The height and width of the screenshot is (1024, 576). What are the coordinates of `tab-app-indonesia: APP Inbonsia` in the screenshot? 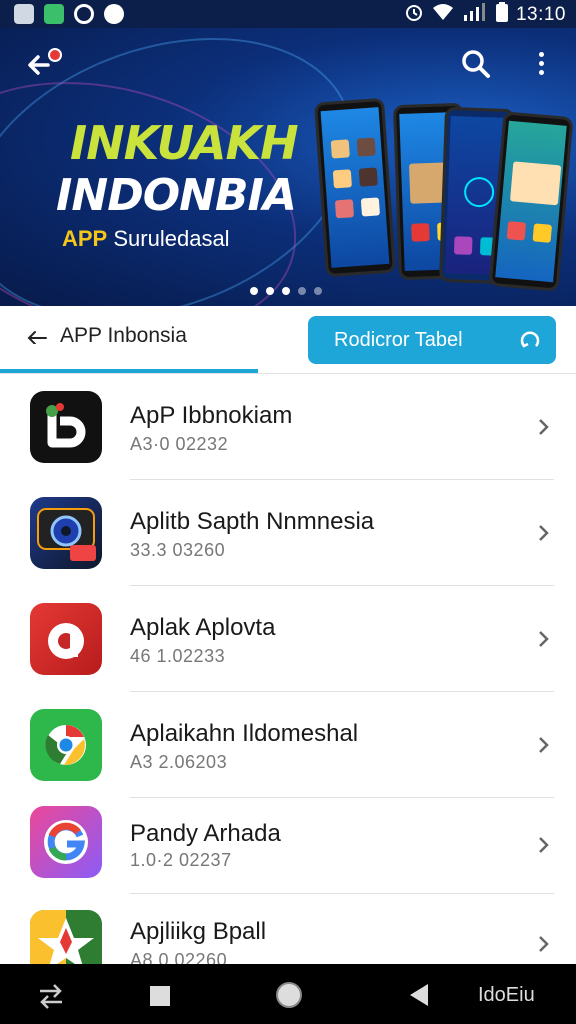 It's located at (106, 336).